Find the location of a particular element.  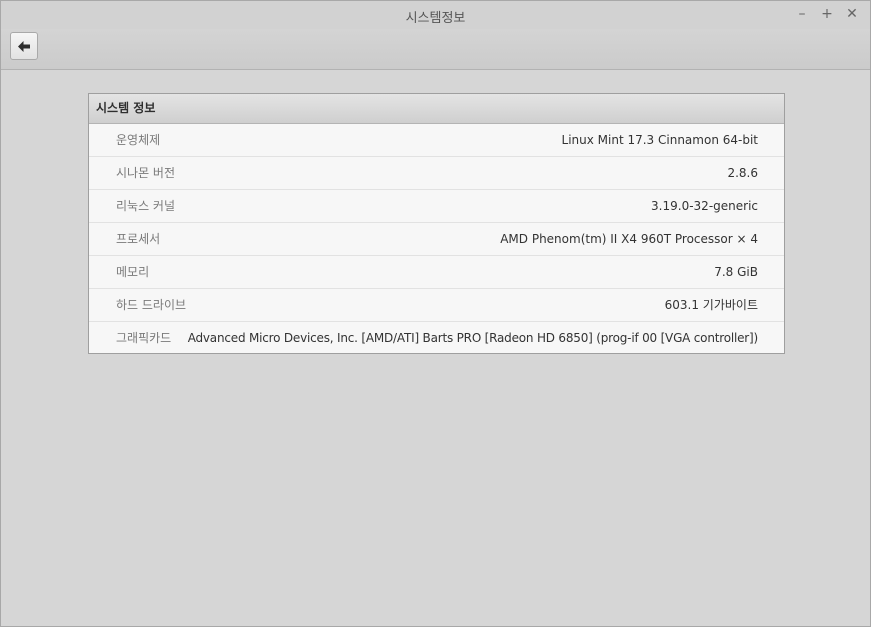

title-bar: 시스템정보 – + ✕ is located at coordinates (435, 15).